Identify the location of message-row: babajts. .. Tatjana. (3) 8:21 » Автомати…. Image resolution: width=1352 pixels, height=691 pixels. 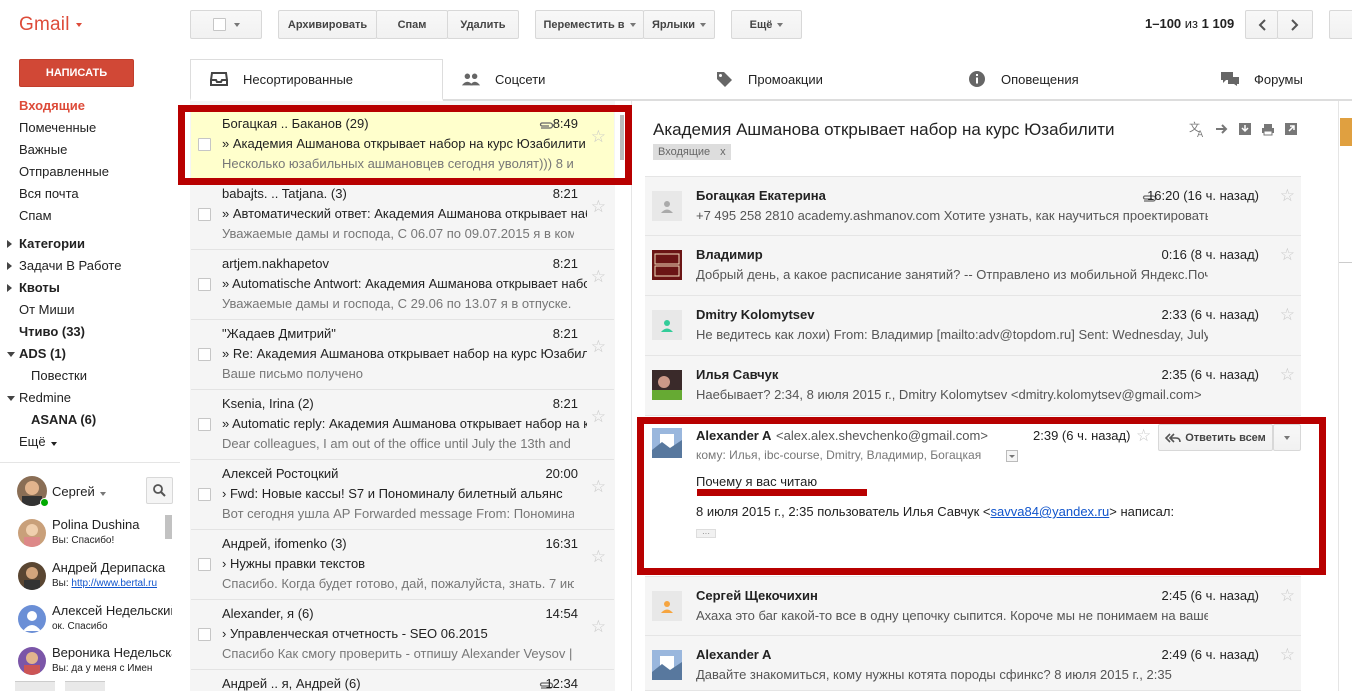
(402, 215).